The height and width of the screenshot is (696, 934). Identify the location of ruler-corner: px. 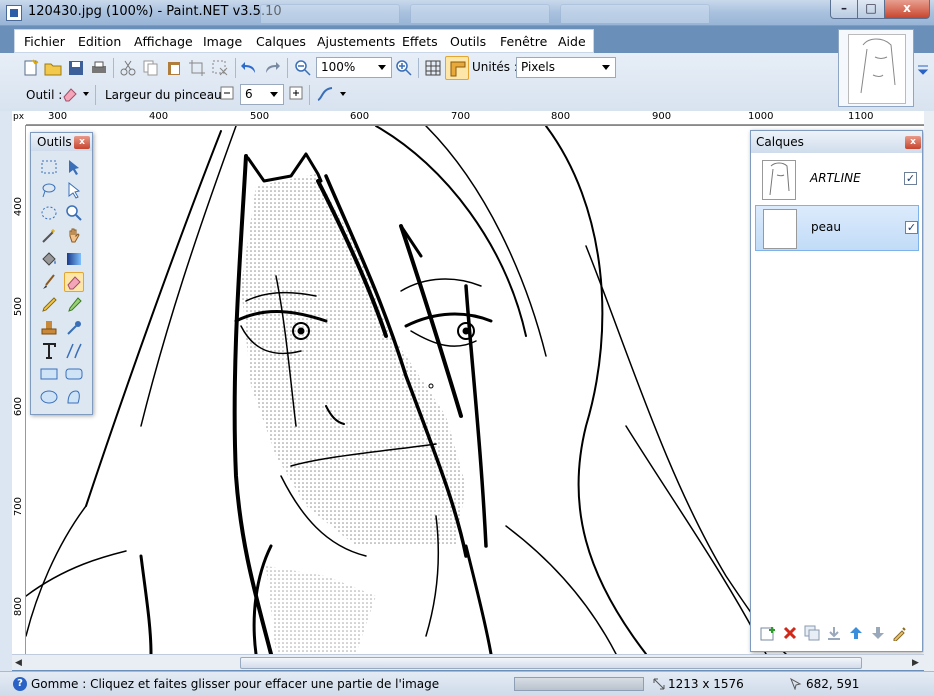
(19, 118).